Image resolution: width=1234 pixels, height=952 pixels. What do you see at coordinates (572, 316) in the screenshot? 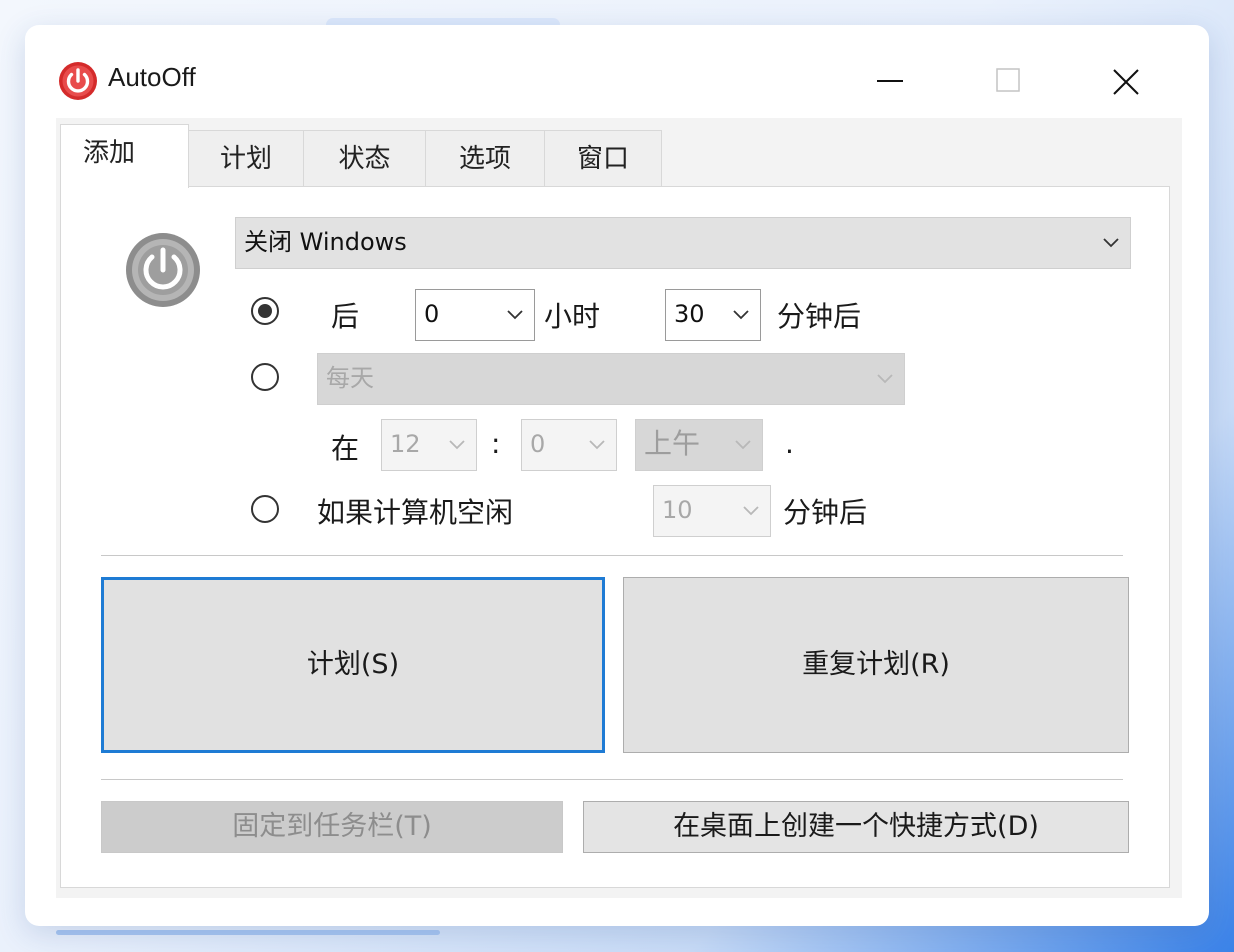
I see `hours-unit-label: 小时` at bounding box center [572, 316].